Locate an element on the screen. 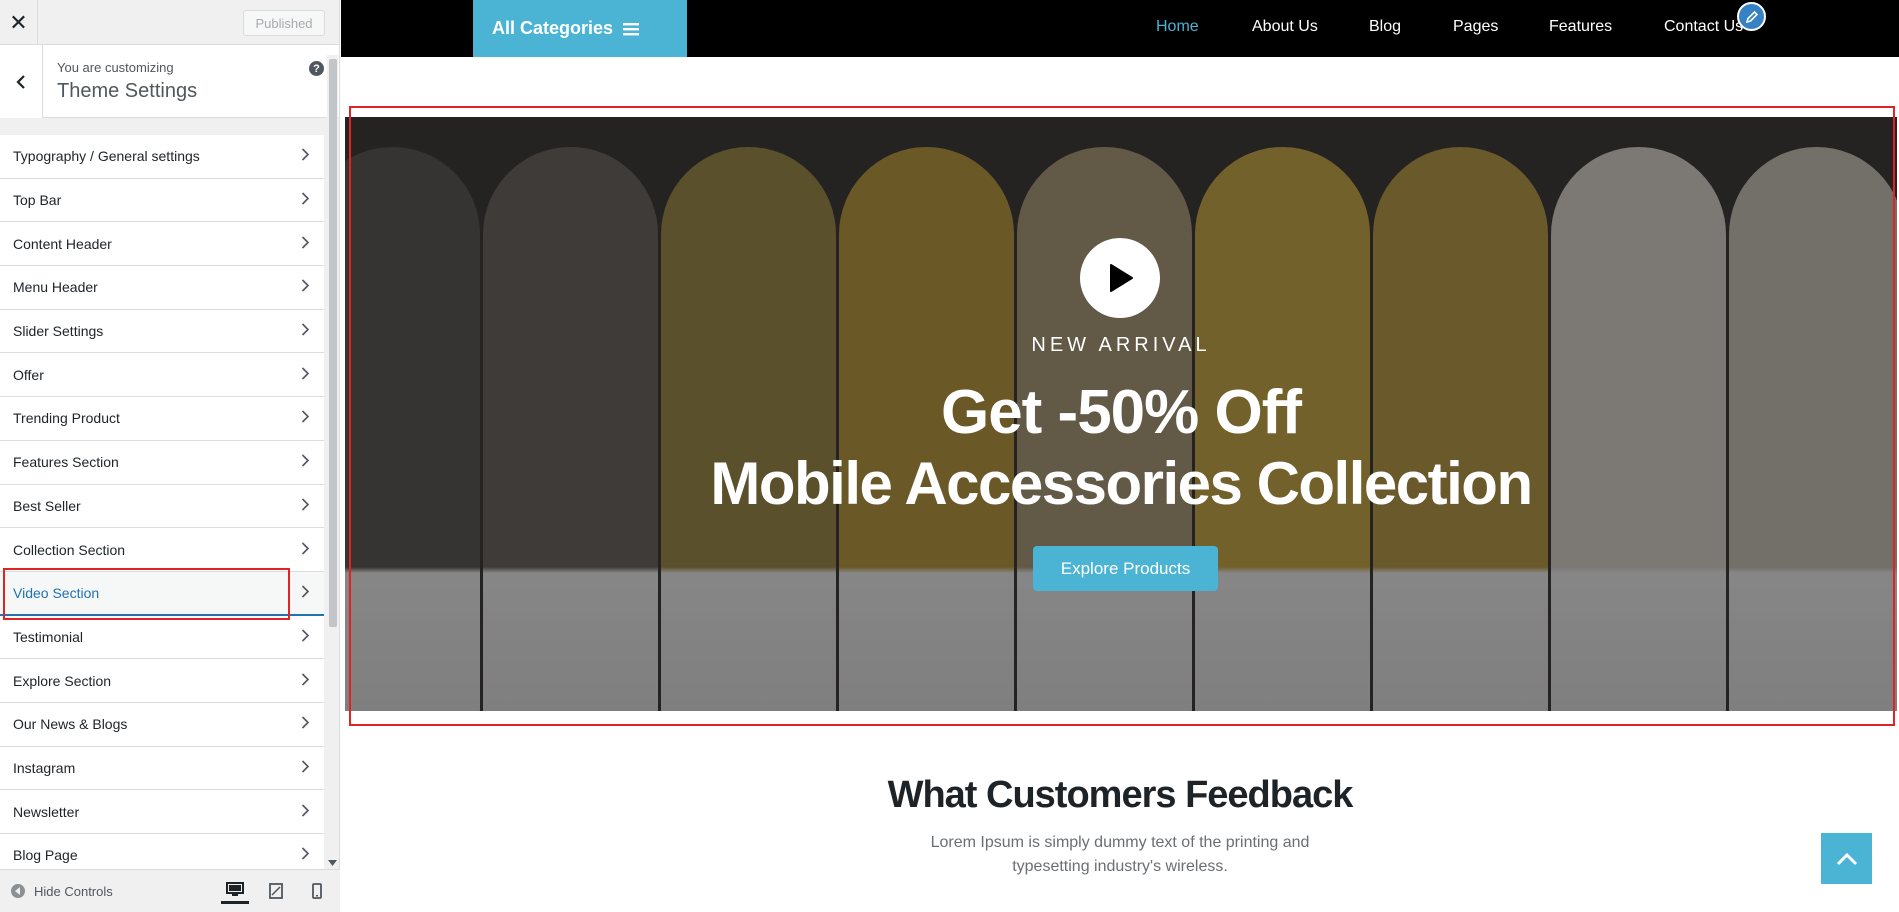 Image resolution: width=1899 pixels, height=912 pixels. section-item-trending-product: Trending Product is located at coordinates (162, 419).